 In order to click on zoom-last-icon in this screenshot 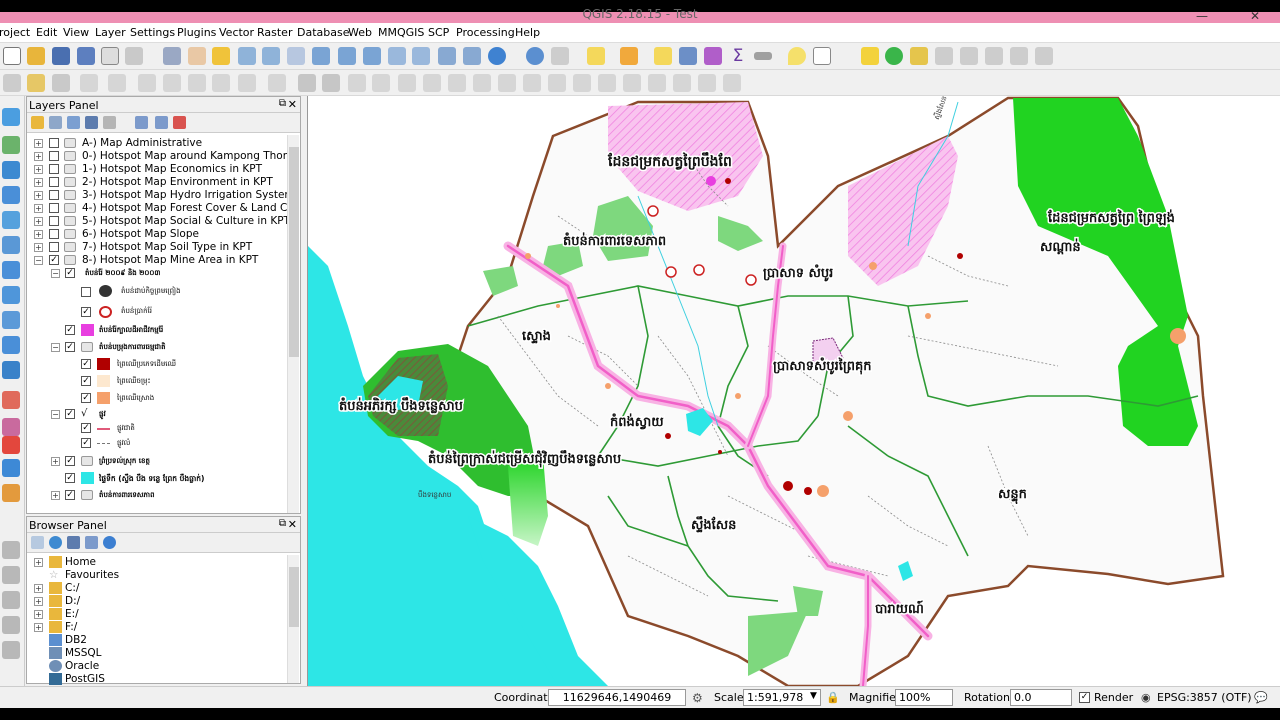, I will do `click(397, 56)`.